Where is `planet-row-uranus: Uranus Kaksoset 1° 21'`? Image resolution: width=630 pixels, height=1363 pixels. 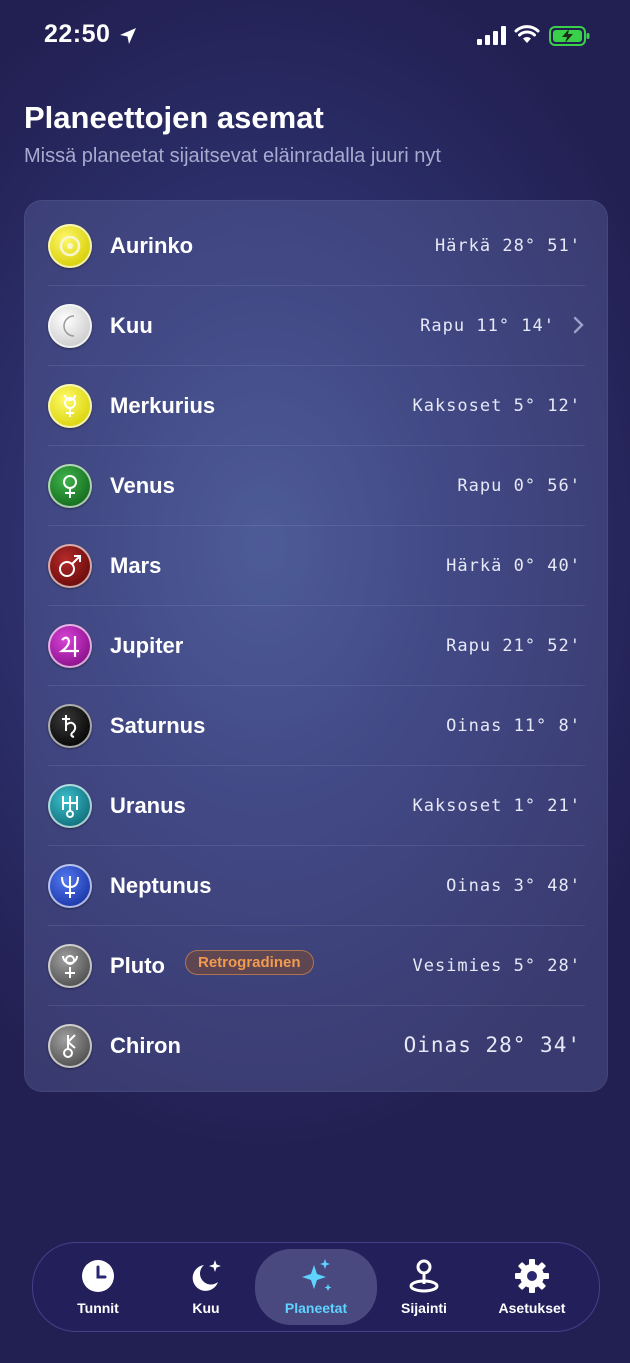
planet-row-uranus: Uranus Kaksoset 1° 21' is located at coordinates (316, 806).